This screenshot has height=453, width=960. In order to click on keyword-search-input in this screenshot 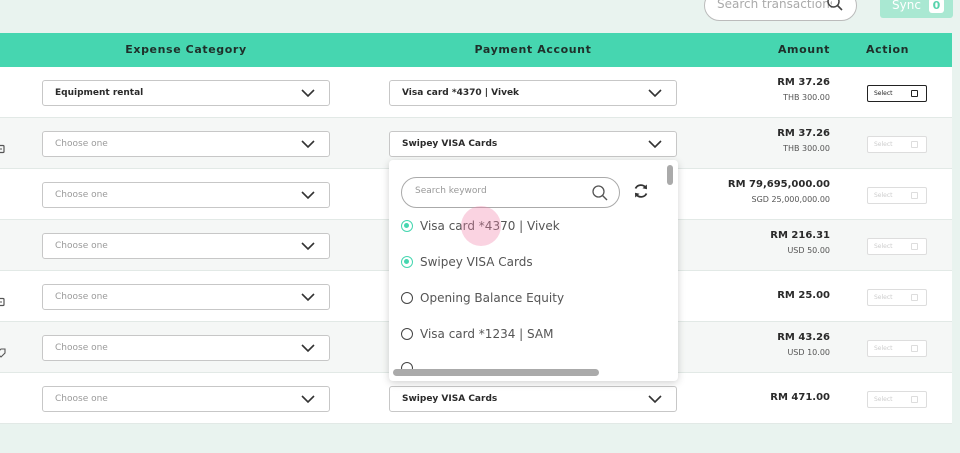, I will do `click(495, 191)`.